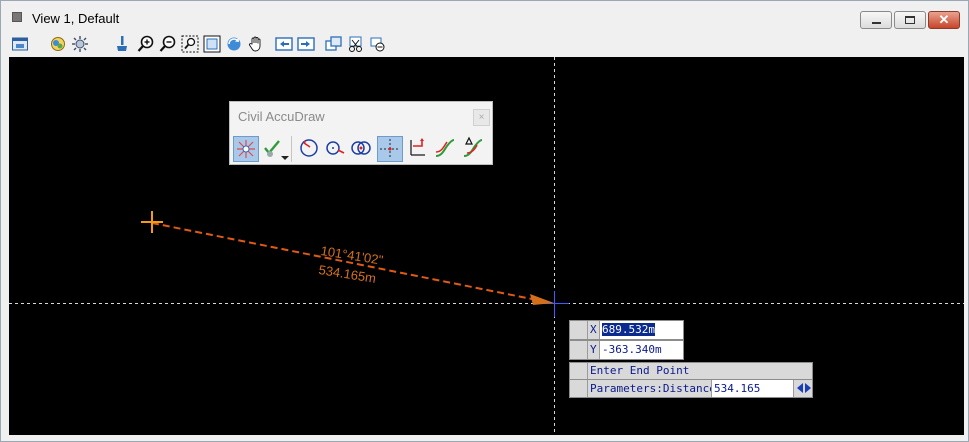  Describe the element at coordinates (641, 350) in the screenshot. I see `y-value-input: -363.340m` at that location.